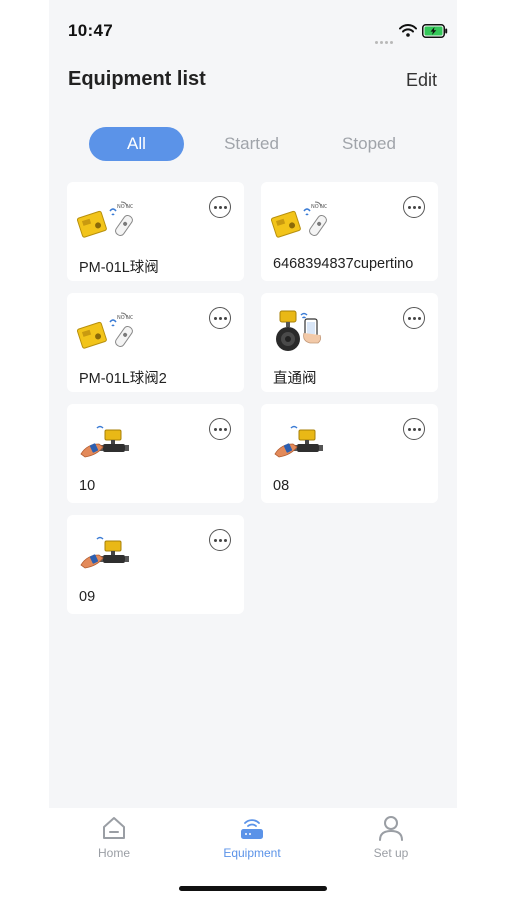  Describe the element at coordinates (349, 453) in the screenshot. I see `device-card: 08` at that location.